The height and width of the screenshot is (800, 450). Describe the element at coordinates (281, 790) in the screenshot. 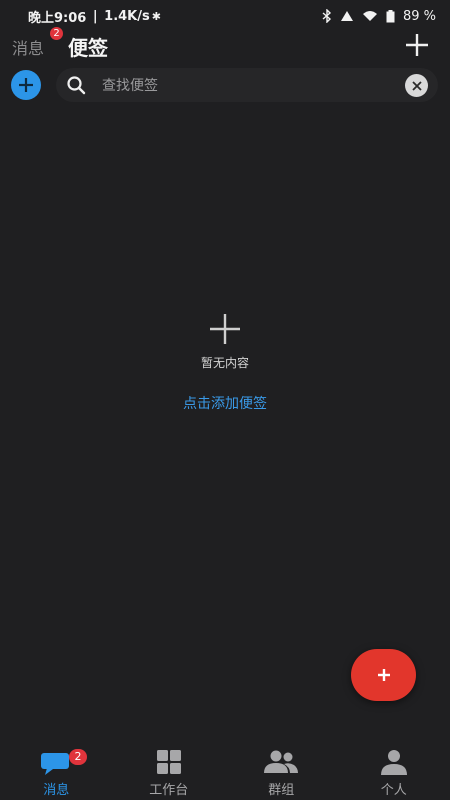

I see `nav-label-groups: 群组` at that location.